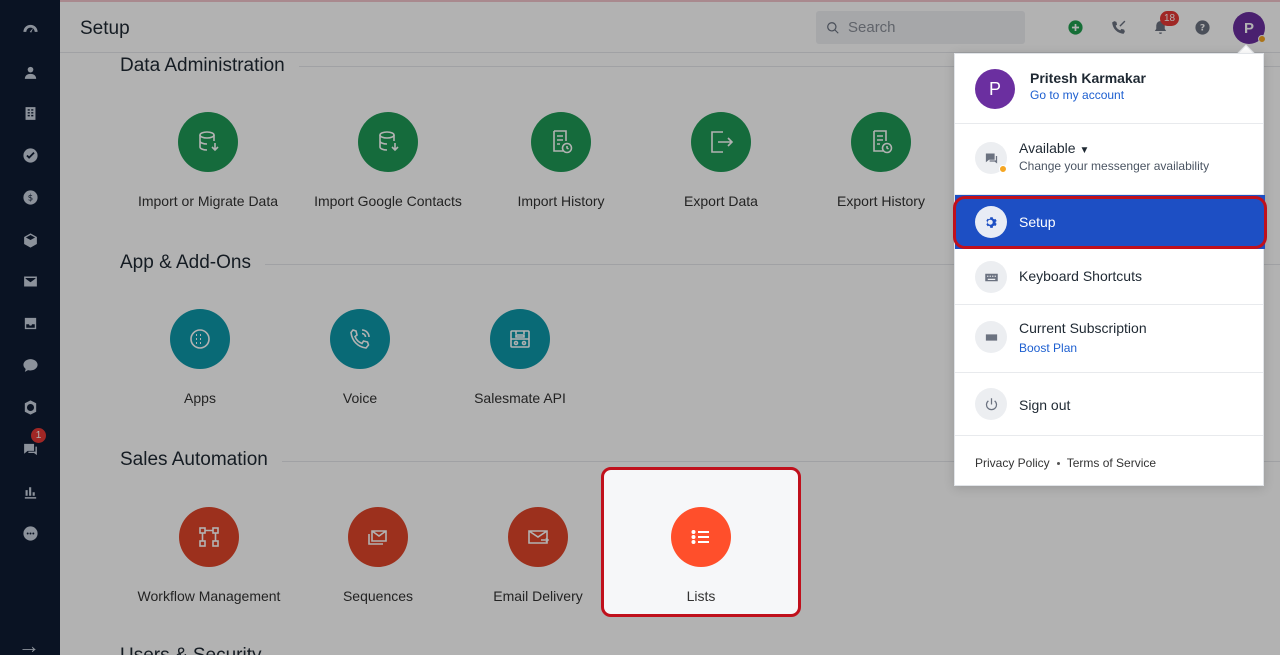 The image size is (1280, 655). What do you see at coordinates (1262, 39) in the screenshot?
I see `status-dot` at bounding box center [1262, 39].